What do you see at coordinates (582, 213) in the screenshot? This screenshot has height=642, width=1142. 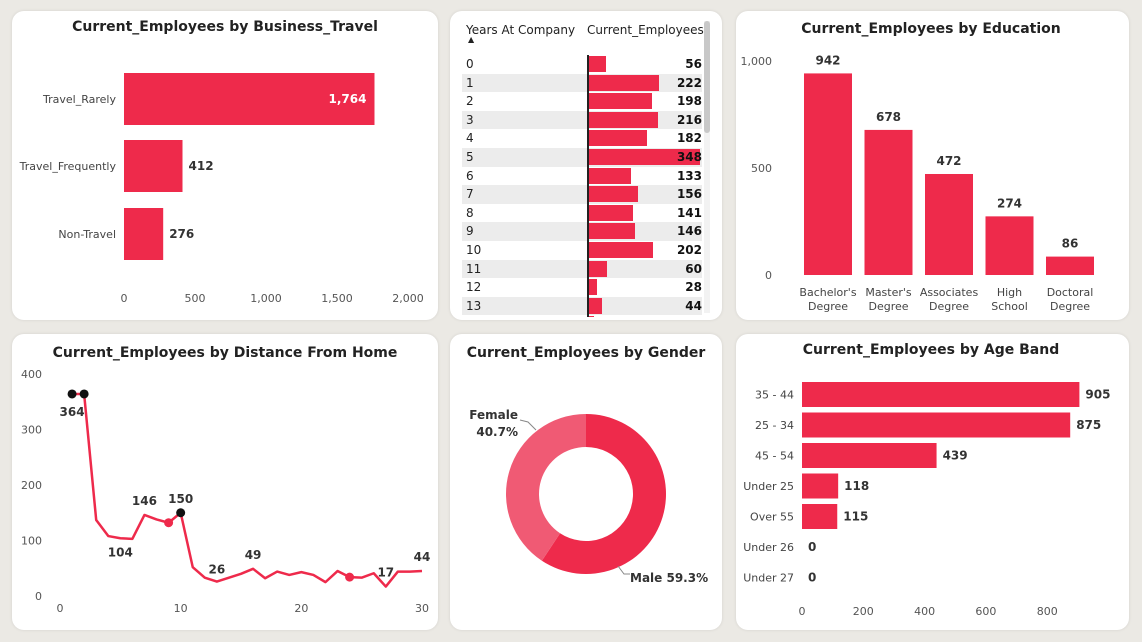 I see `table-row: 8 141` at bounding box center [582, 213].